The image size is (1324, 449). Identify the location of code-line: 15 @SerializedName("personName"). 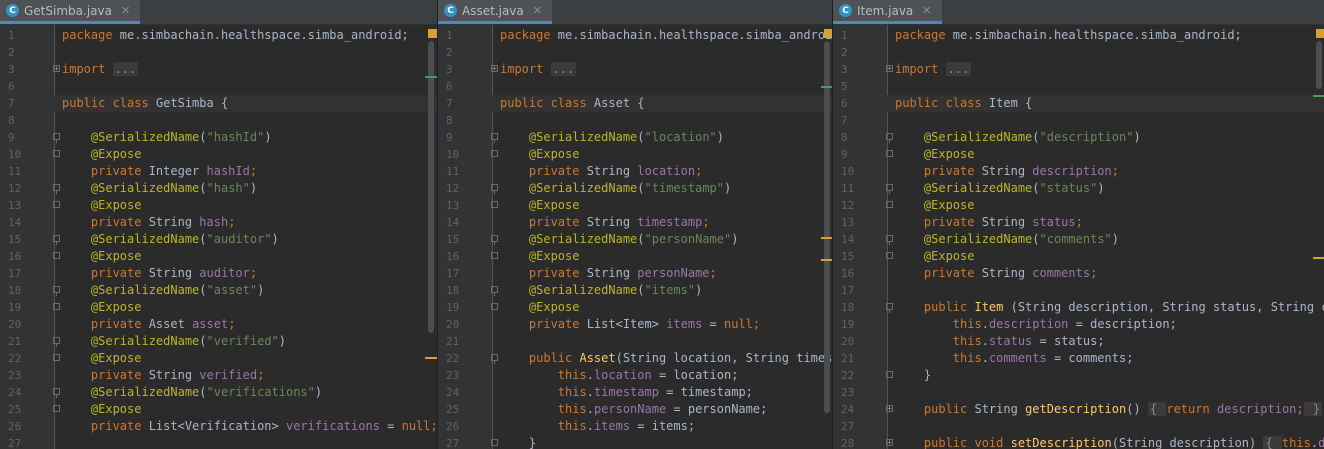
(635, 239).